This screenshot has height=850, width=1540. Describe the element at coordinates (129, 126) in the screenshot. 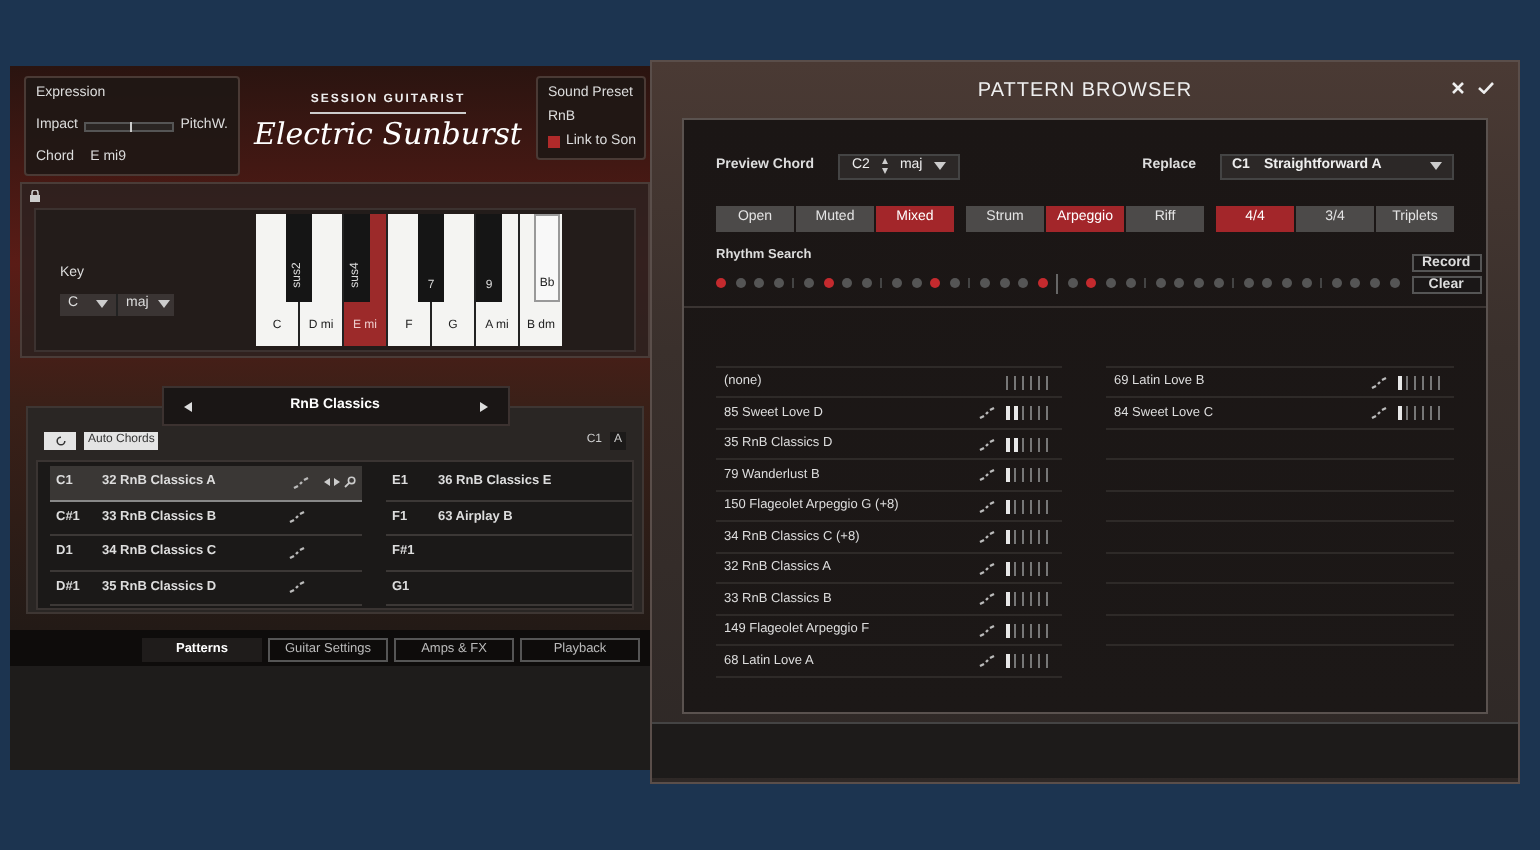

I see `impact-slider` at that location.